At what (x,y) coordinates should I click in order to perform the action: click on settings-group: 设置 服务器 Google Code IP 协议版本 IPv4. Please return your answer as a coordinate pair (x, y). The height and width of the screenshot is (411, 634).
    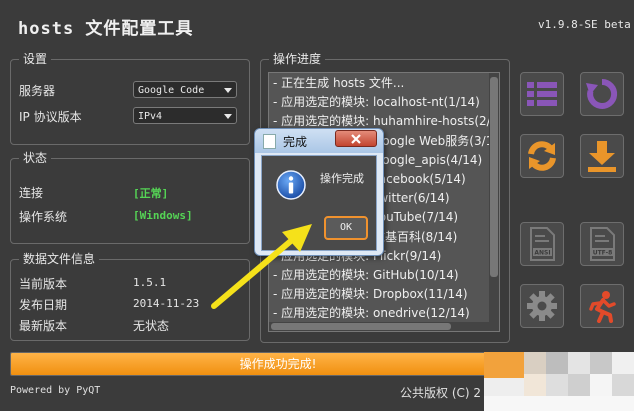
    Looking at the image, I should click on (130, 98).